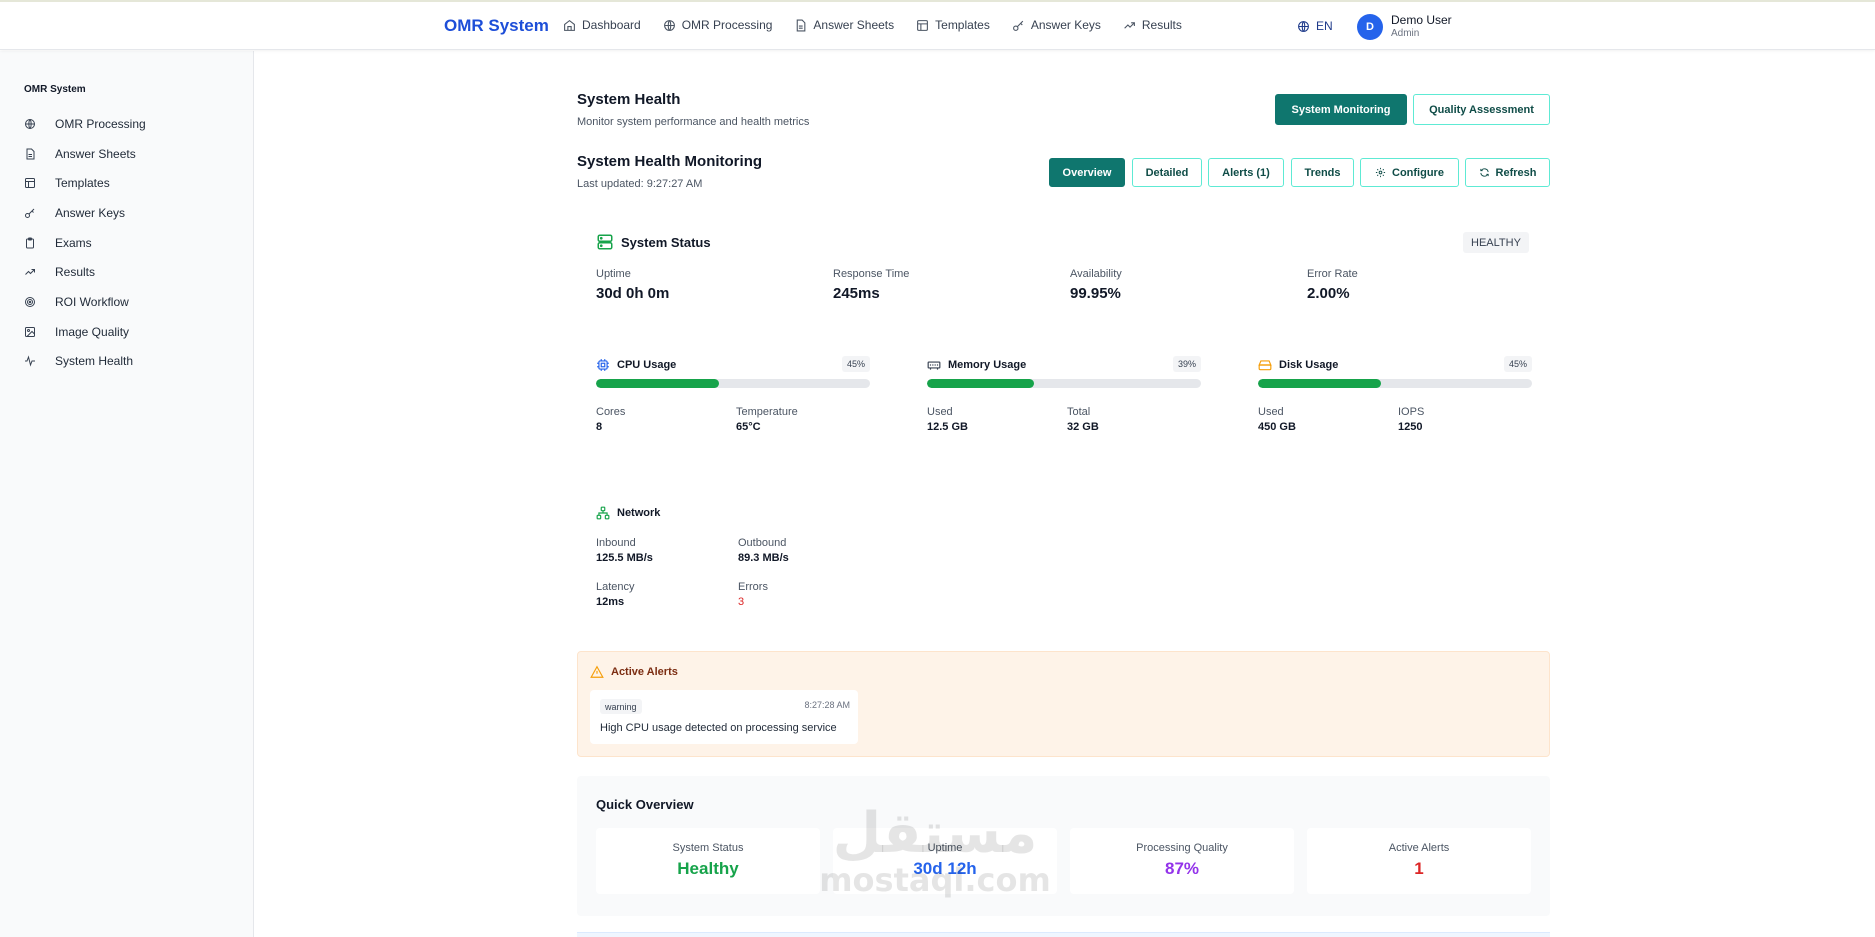 This screenshot has width=1875, height=937. What do you see at coordinates (1322, 172) in the screenshot?
I see `tab-trends: Trends` at bounding box center [1322, 172].